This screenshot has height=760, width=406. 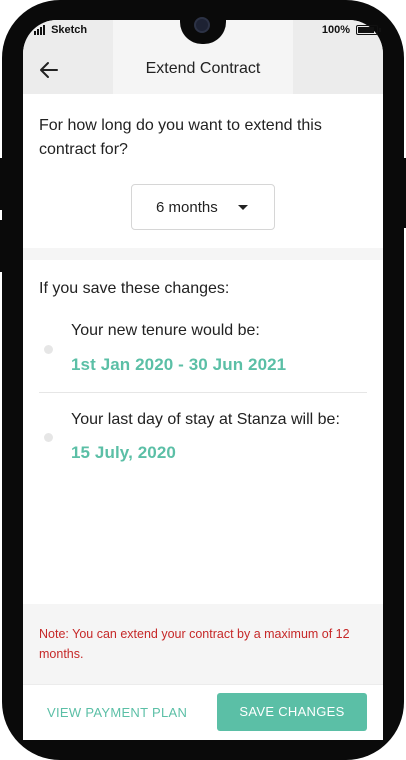 I want to click on status-carrier: Sketch, so click(x=60, y=32).